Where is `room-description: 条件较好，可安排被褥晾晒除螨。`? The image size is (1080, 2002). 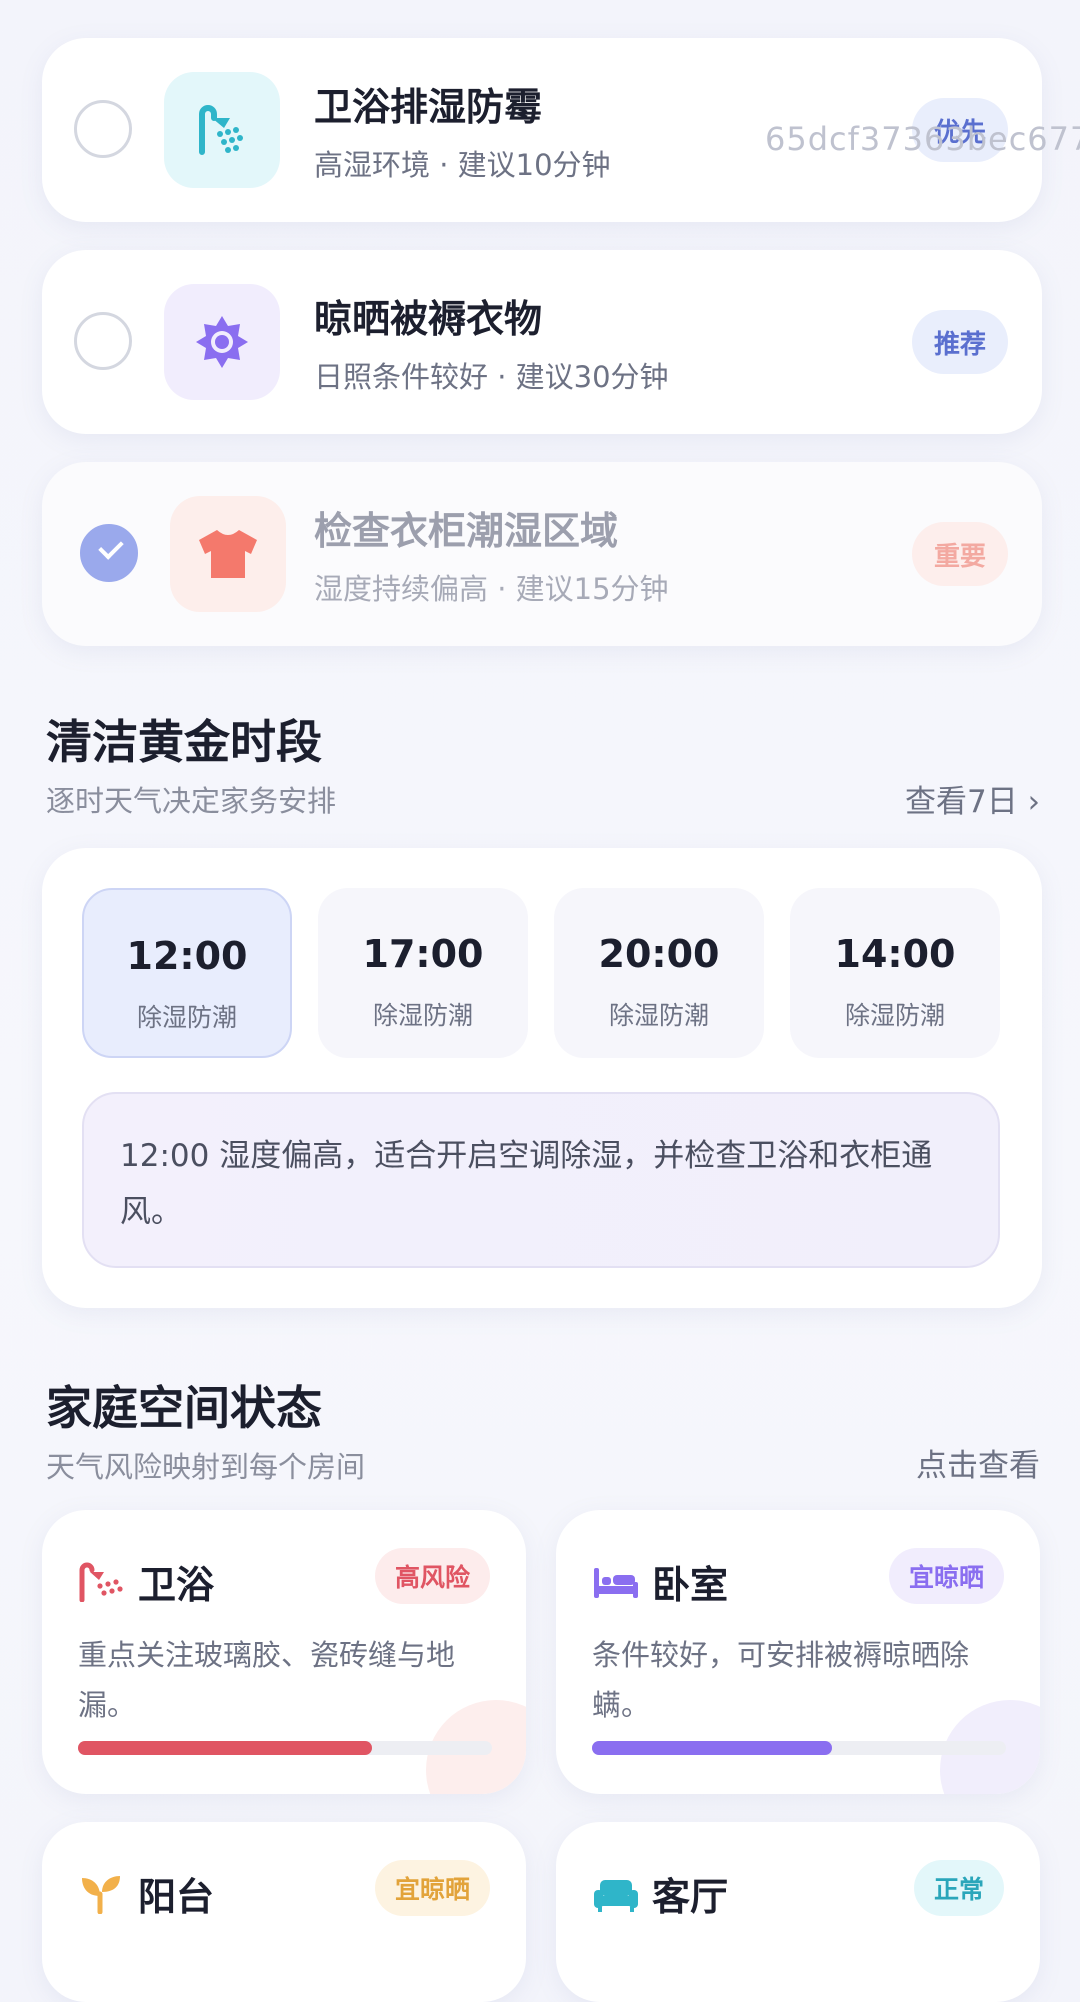
room-description: 条件较好，可安排被褥晾晒除螨。 is located at coordinates (781, 1680).